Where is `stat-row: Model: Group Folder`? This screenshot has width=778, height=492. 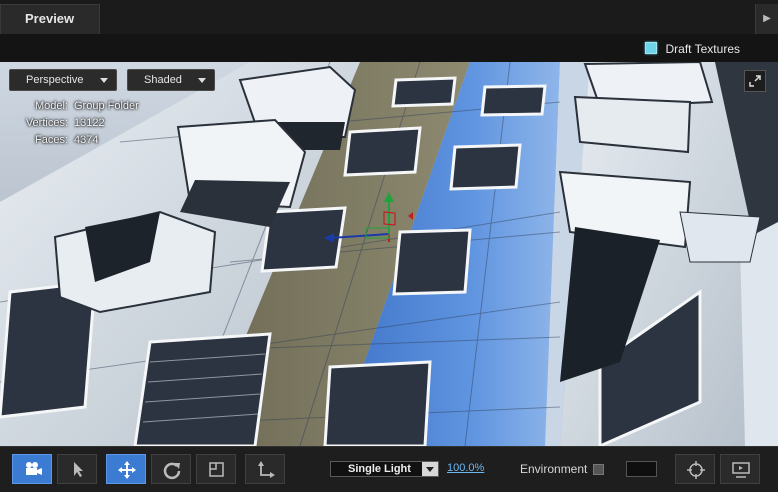 stat-row: Model: Group Folder is located at coordinates (86, 106).